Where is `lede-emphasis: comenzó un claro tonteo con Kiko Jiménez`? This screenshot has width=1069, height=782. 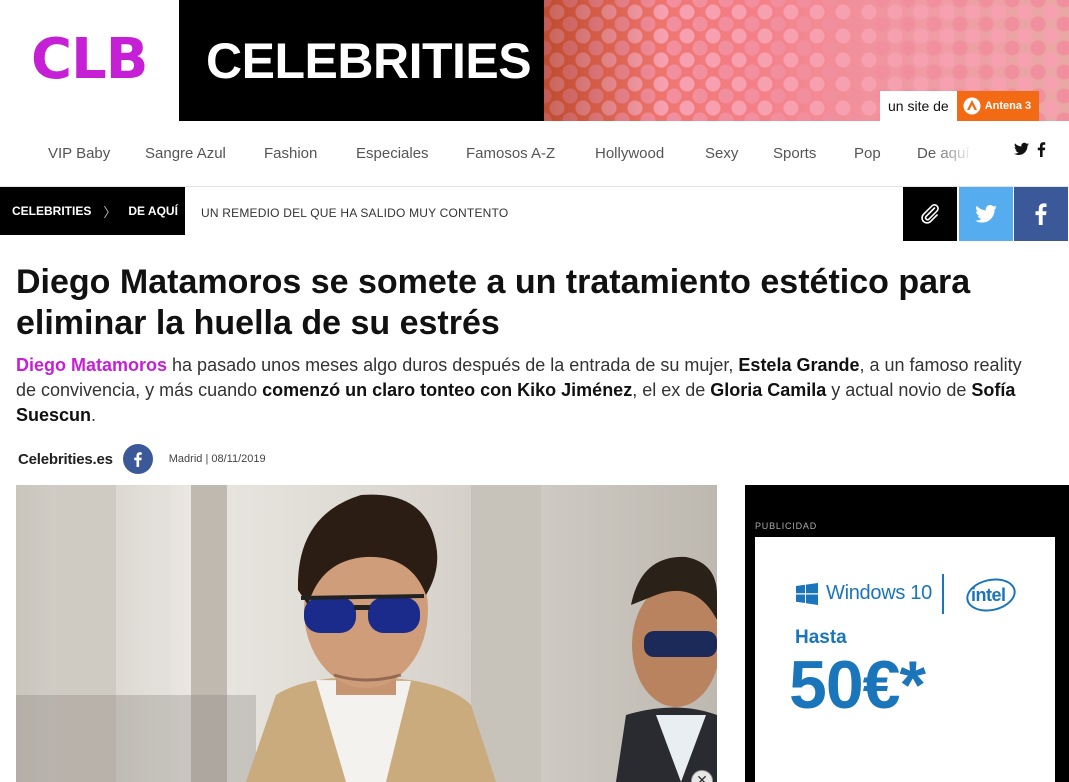 lede-emphasis: comenzó un claro tonteo con Kiko Jiménez is located at coordinates (447, 390).